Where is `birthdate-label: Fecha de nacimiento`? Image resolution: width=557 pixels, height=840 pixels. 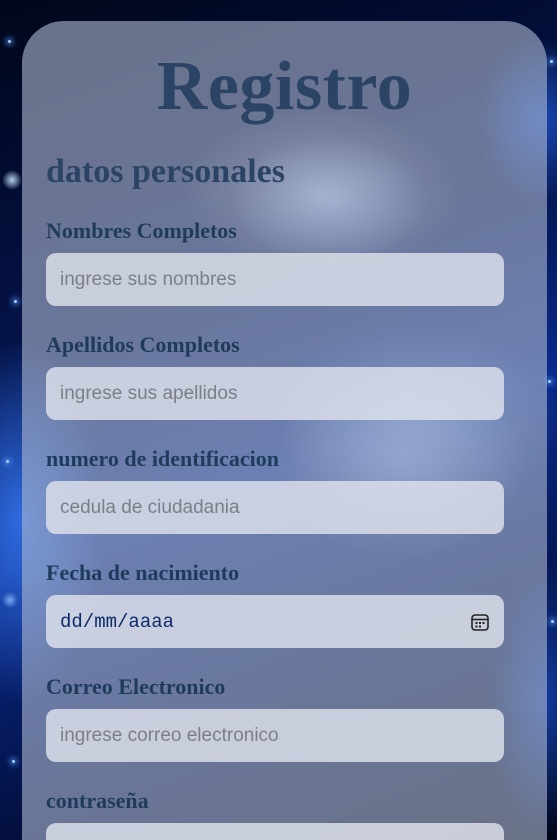
birthdate-label: Fecha de nacimiento is located at coordinates (143, 572).